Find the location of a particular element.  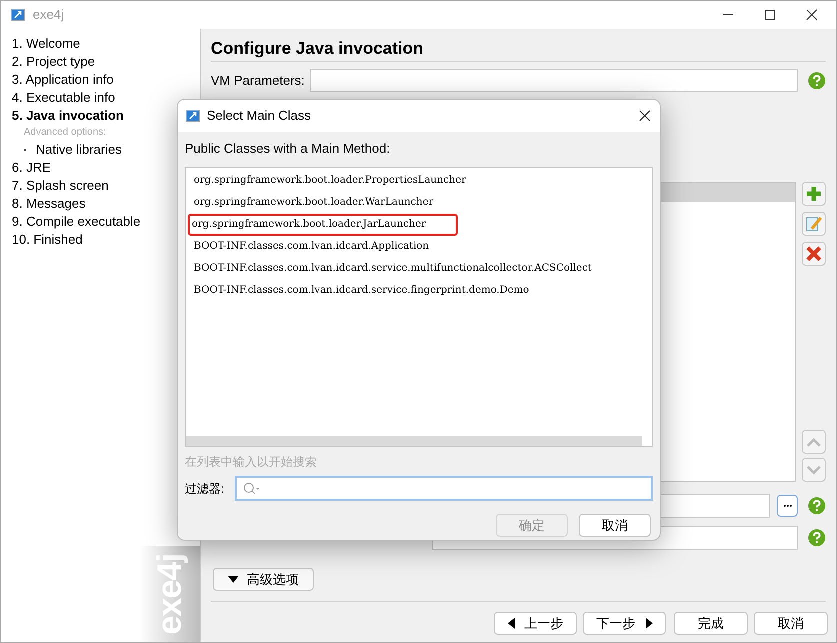

filter-label: 过滤器: is located at coordinates (205, 489).